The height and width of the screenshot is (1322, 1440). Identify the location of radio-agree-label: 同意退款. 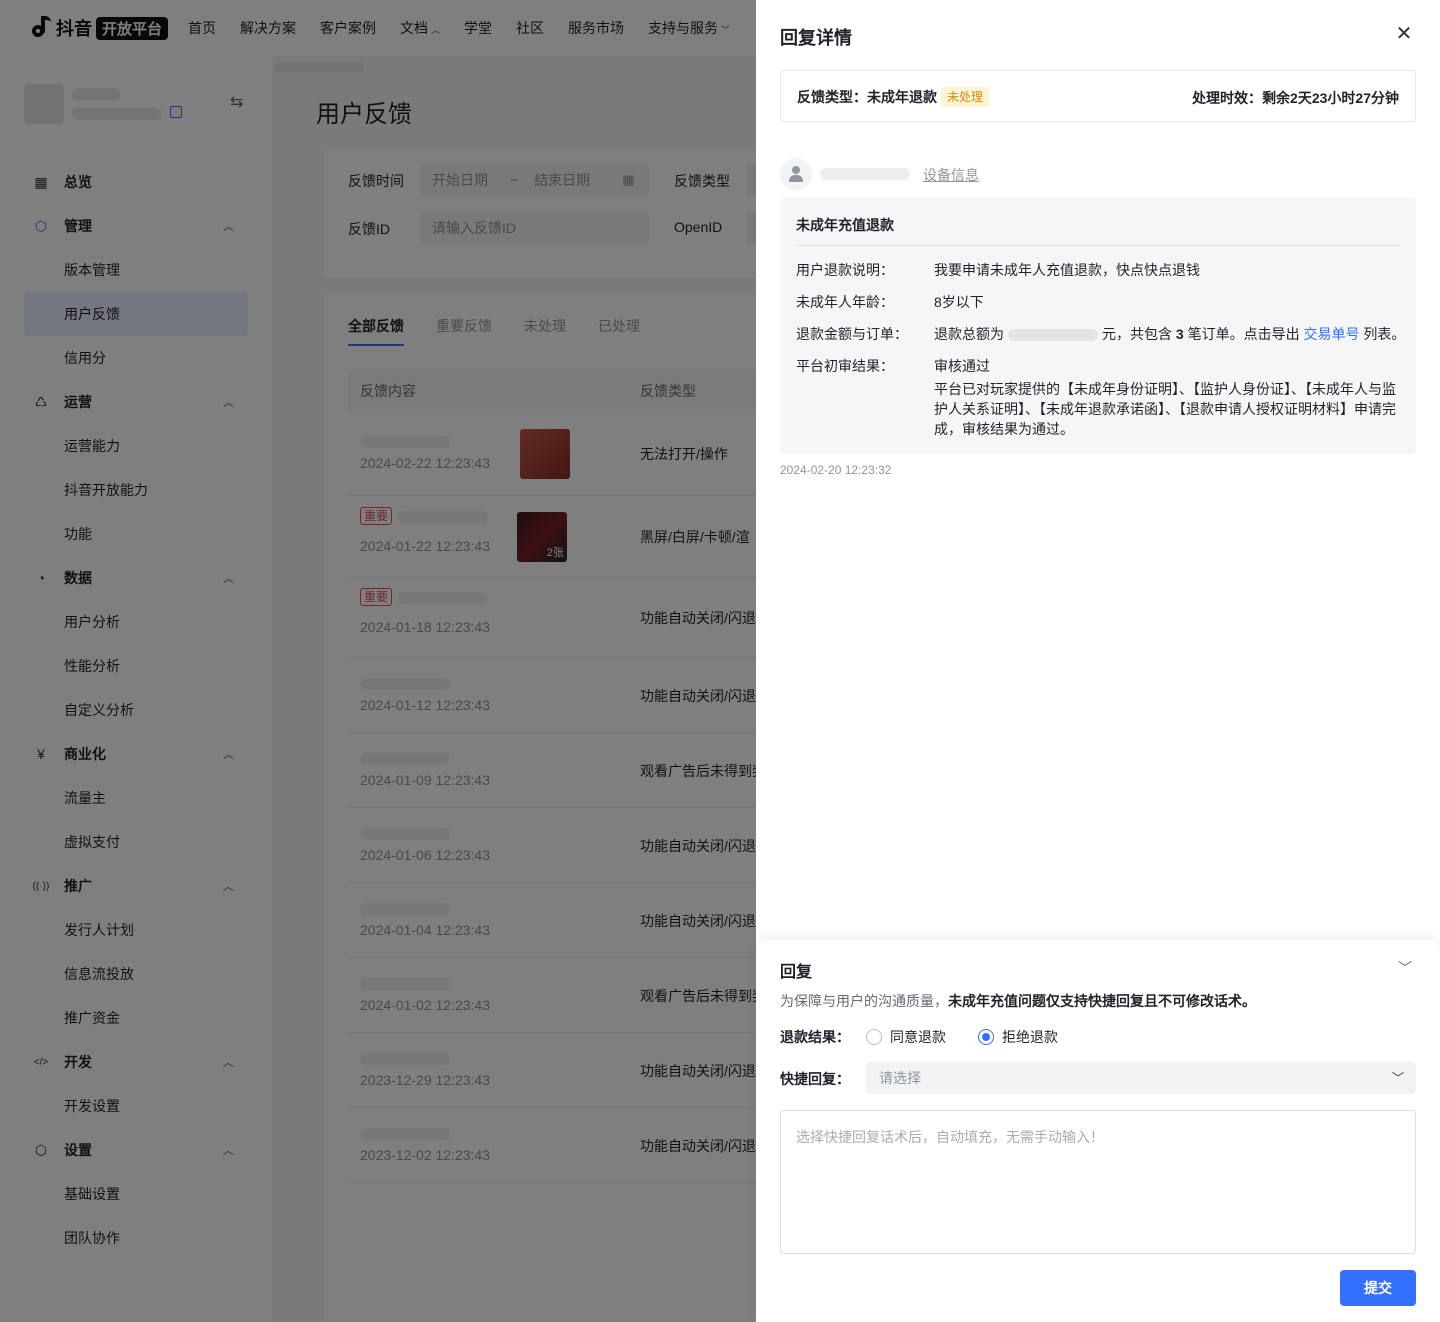
(918, 1037).